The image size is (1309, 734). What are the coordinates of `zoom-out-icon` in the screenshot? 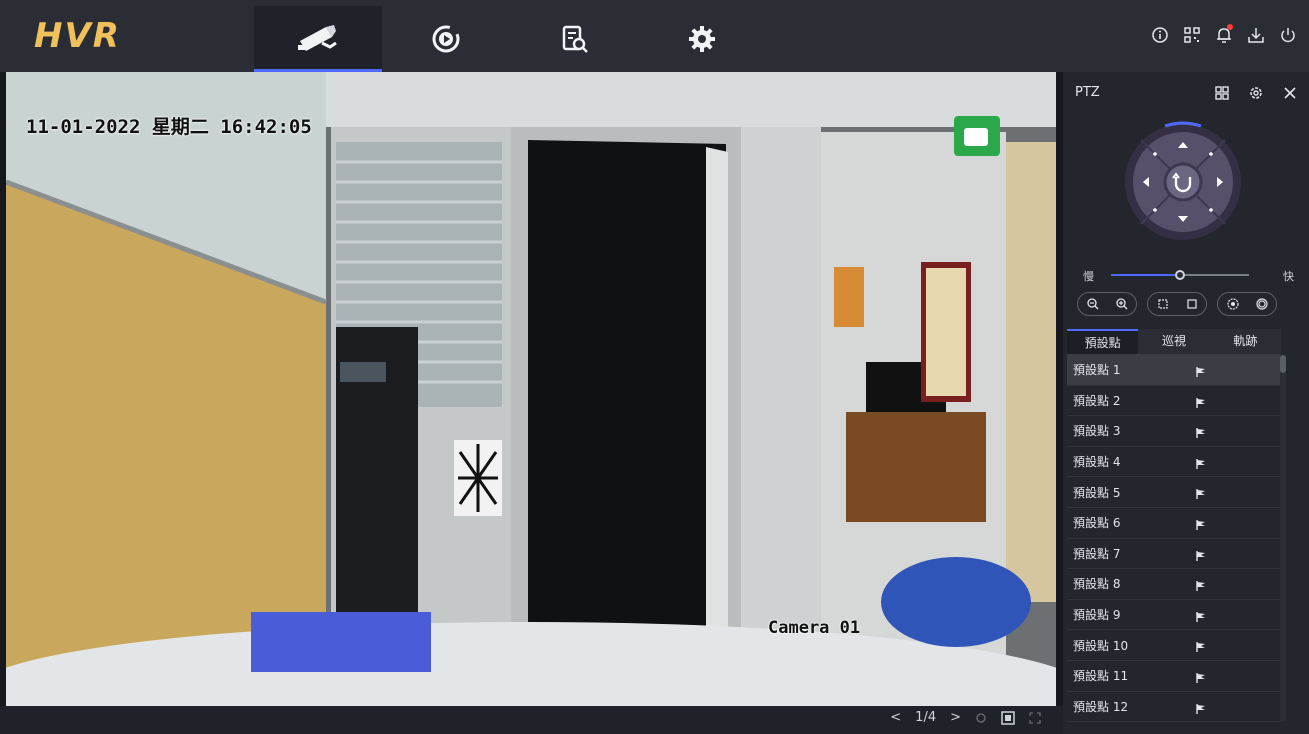 It's located at (1092, 304).